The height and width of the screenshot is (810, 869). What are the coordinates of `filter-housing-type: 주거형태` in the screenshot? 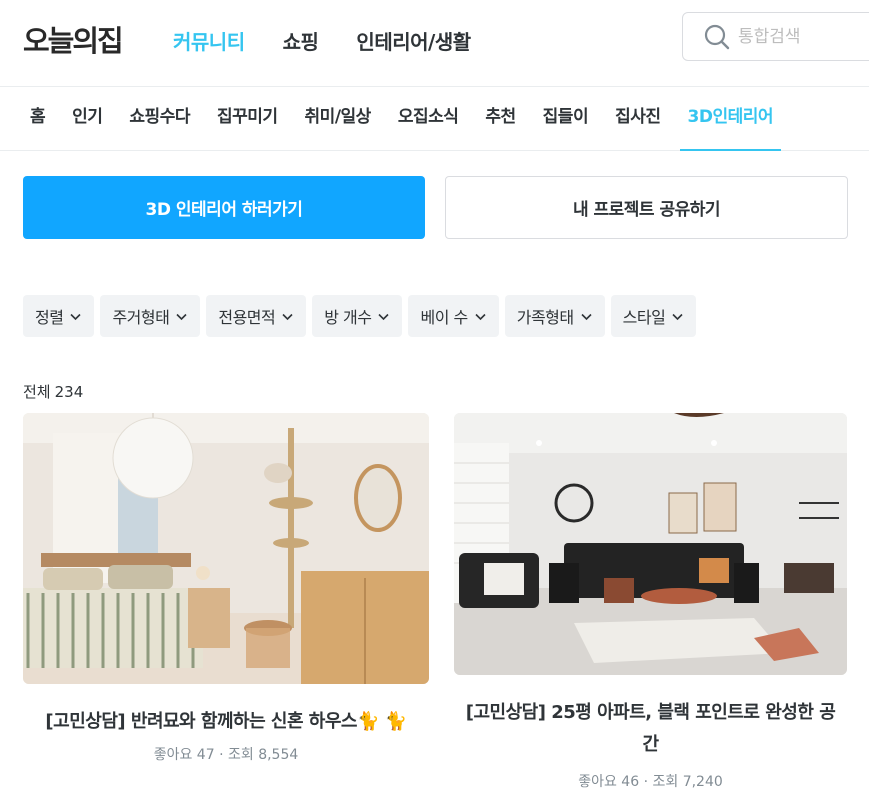 It's located at (150, 316).